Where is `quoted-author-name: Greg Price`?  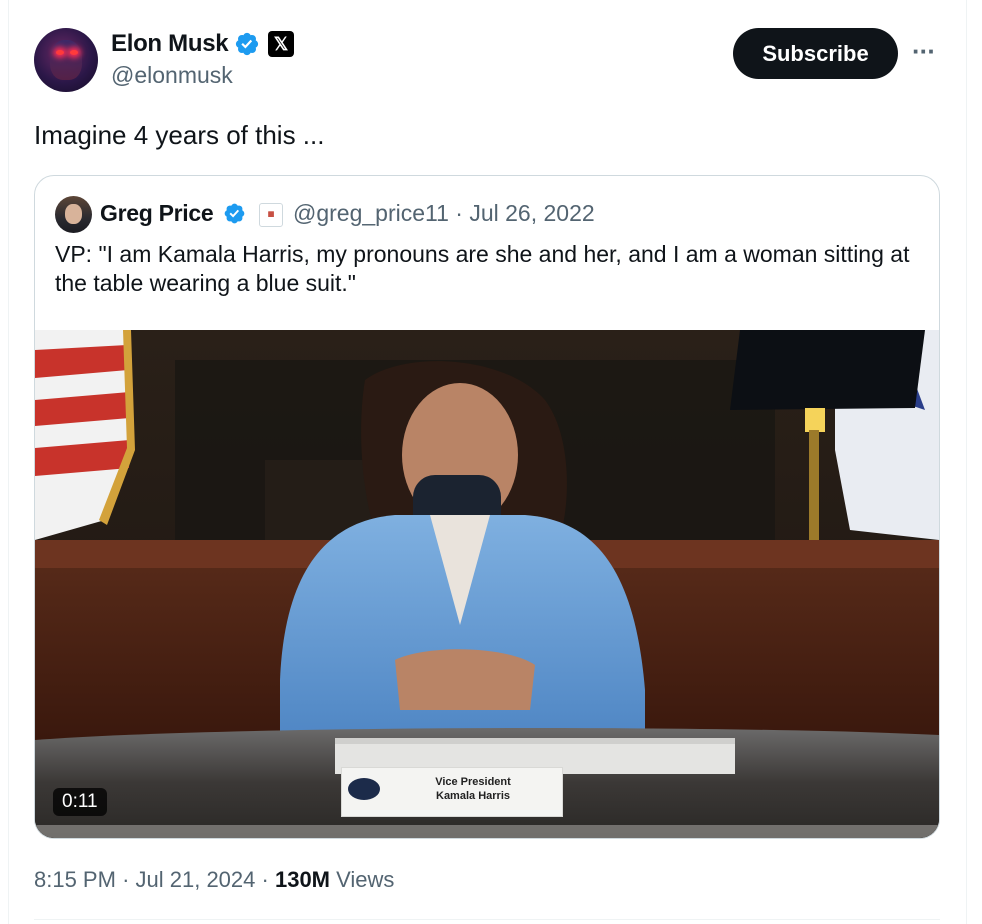 quoted-author-name: Greg Price is located at coordinates (157, 213).